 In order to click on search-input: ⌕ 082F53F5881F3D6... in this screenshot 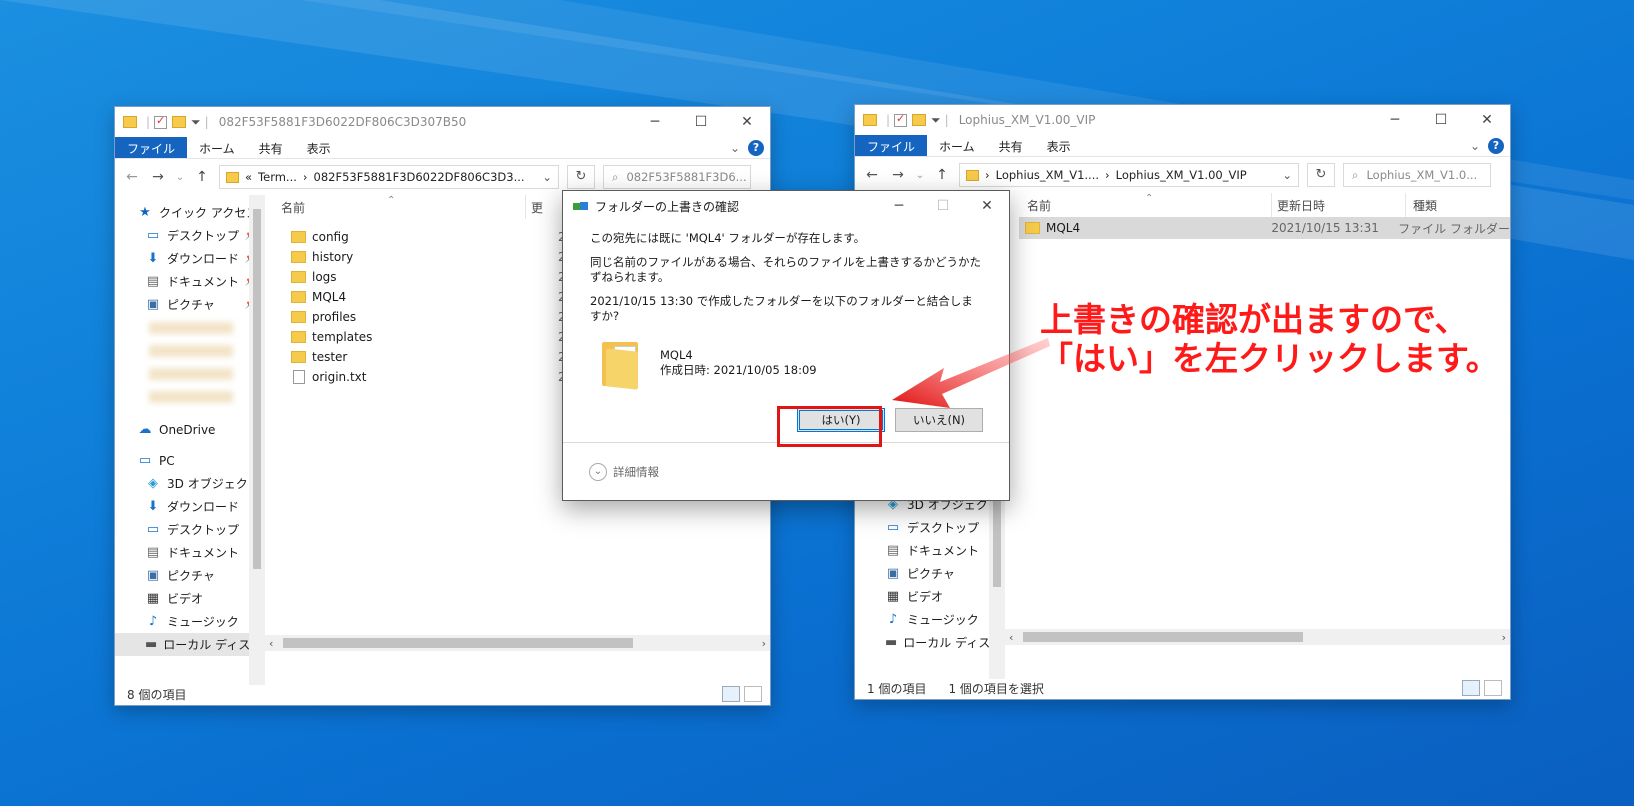, I will do `click(677, 177)`.